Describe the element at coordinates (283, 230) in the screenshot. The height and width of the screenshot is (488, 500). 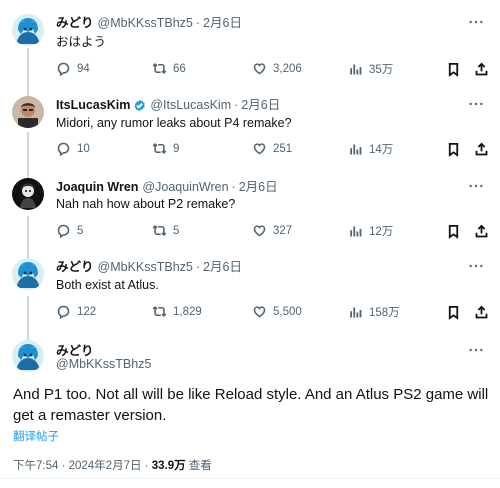
I see `like-count: 327` at that location.